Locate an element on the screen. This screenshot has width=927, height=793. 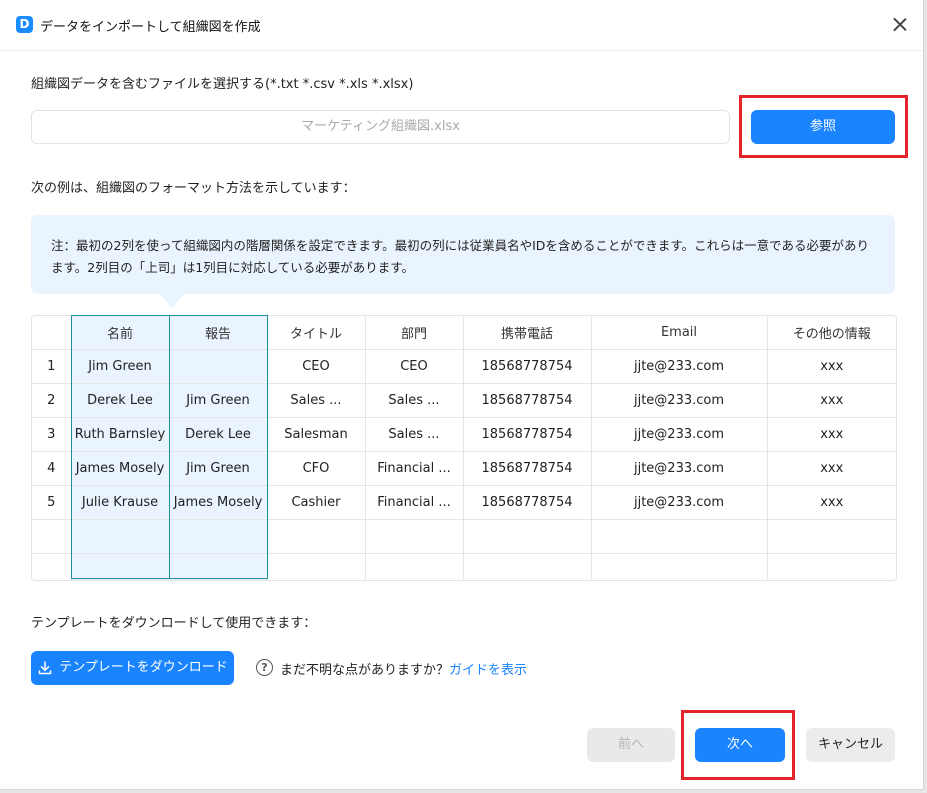
prev-button: 前へ is located at coordinates (631, 745).